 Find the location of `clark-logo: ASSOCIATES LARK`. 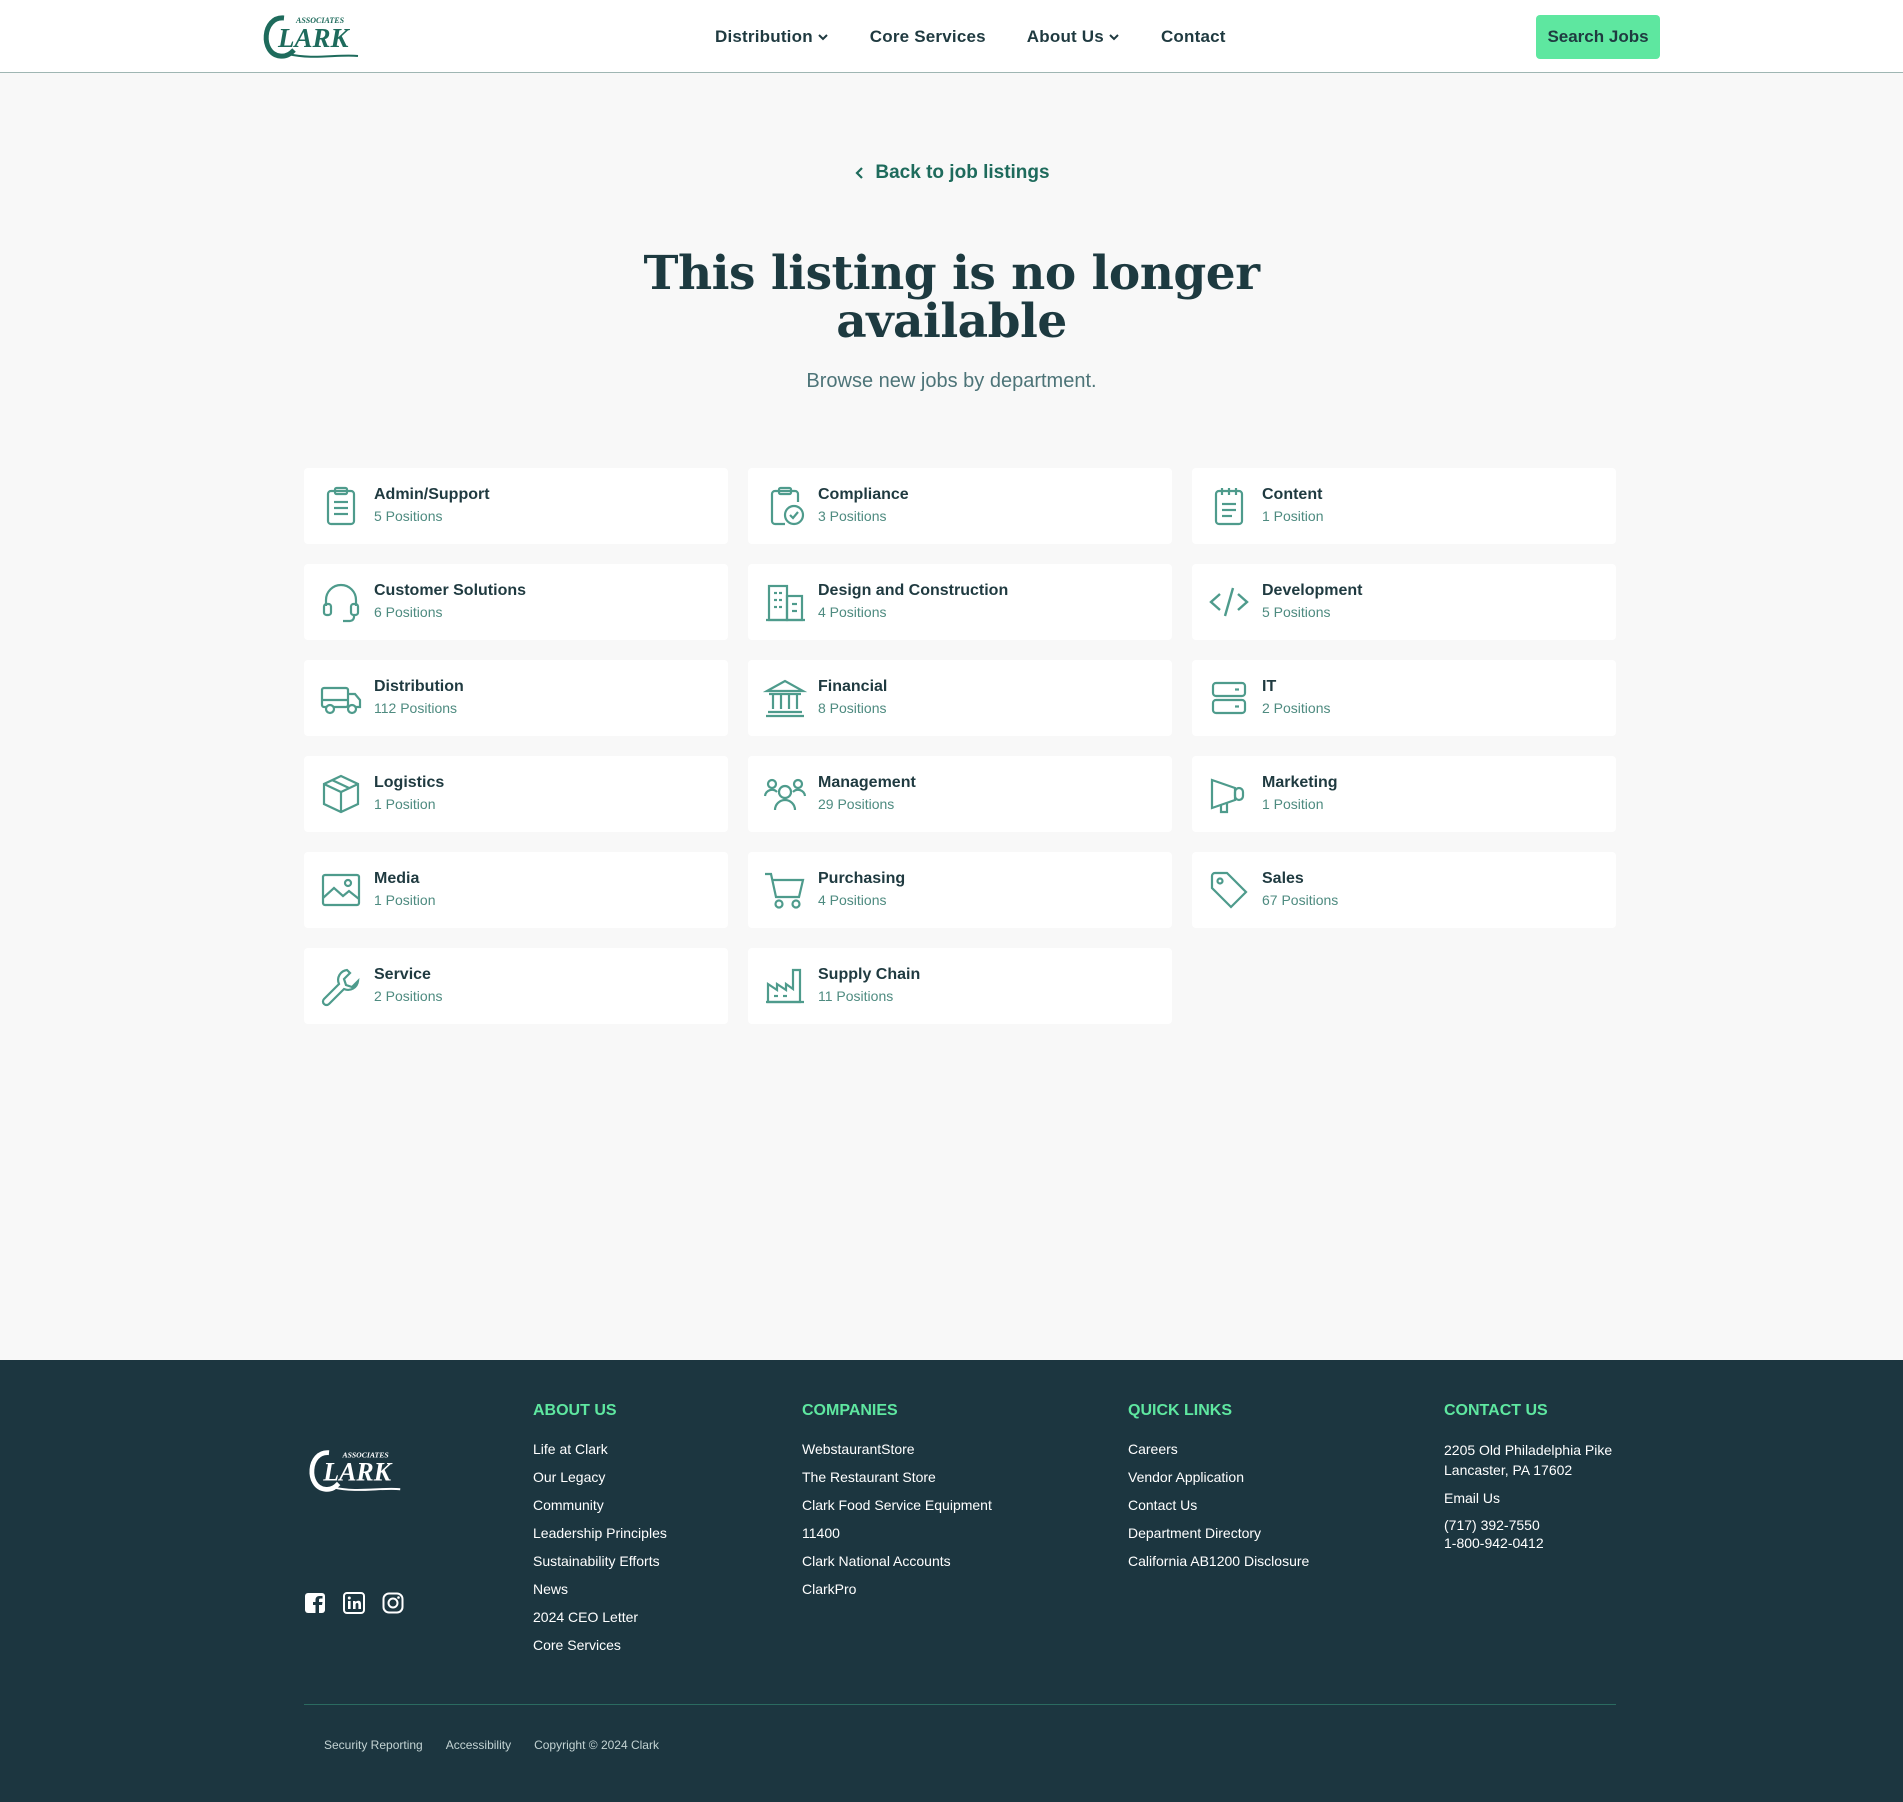

clark-logo: ASSOCIATES LARK is located at coordinates (311, 36).